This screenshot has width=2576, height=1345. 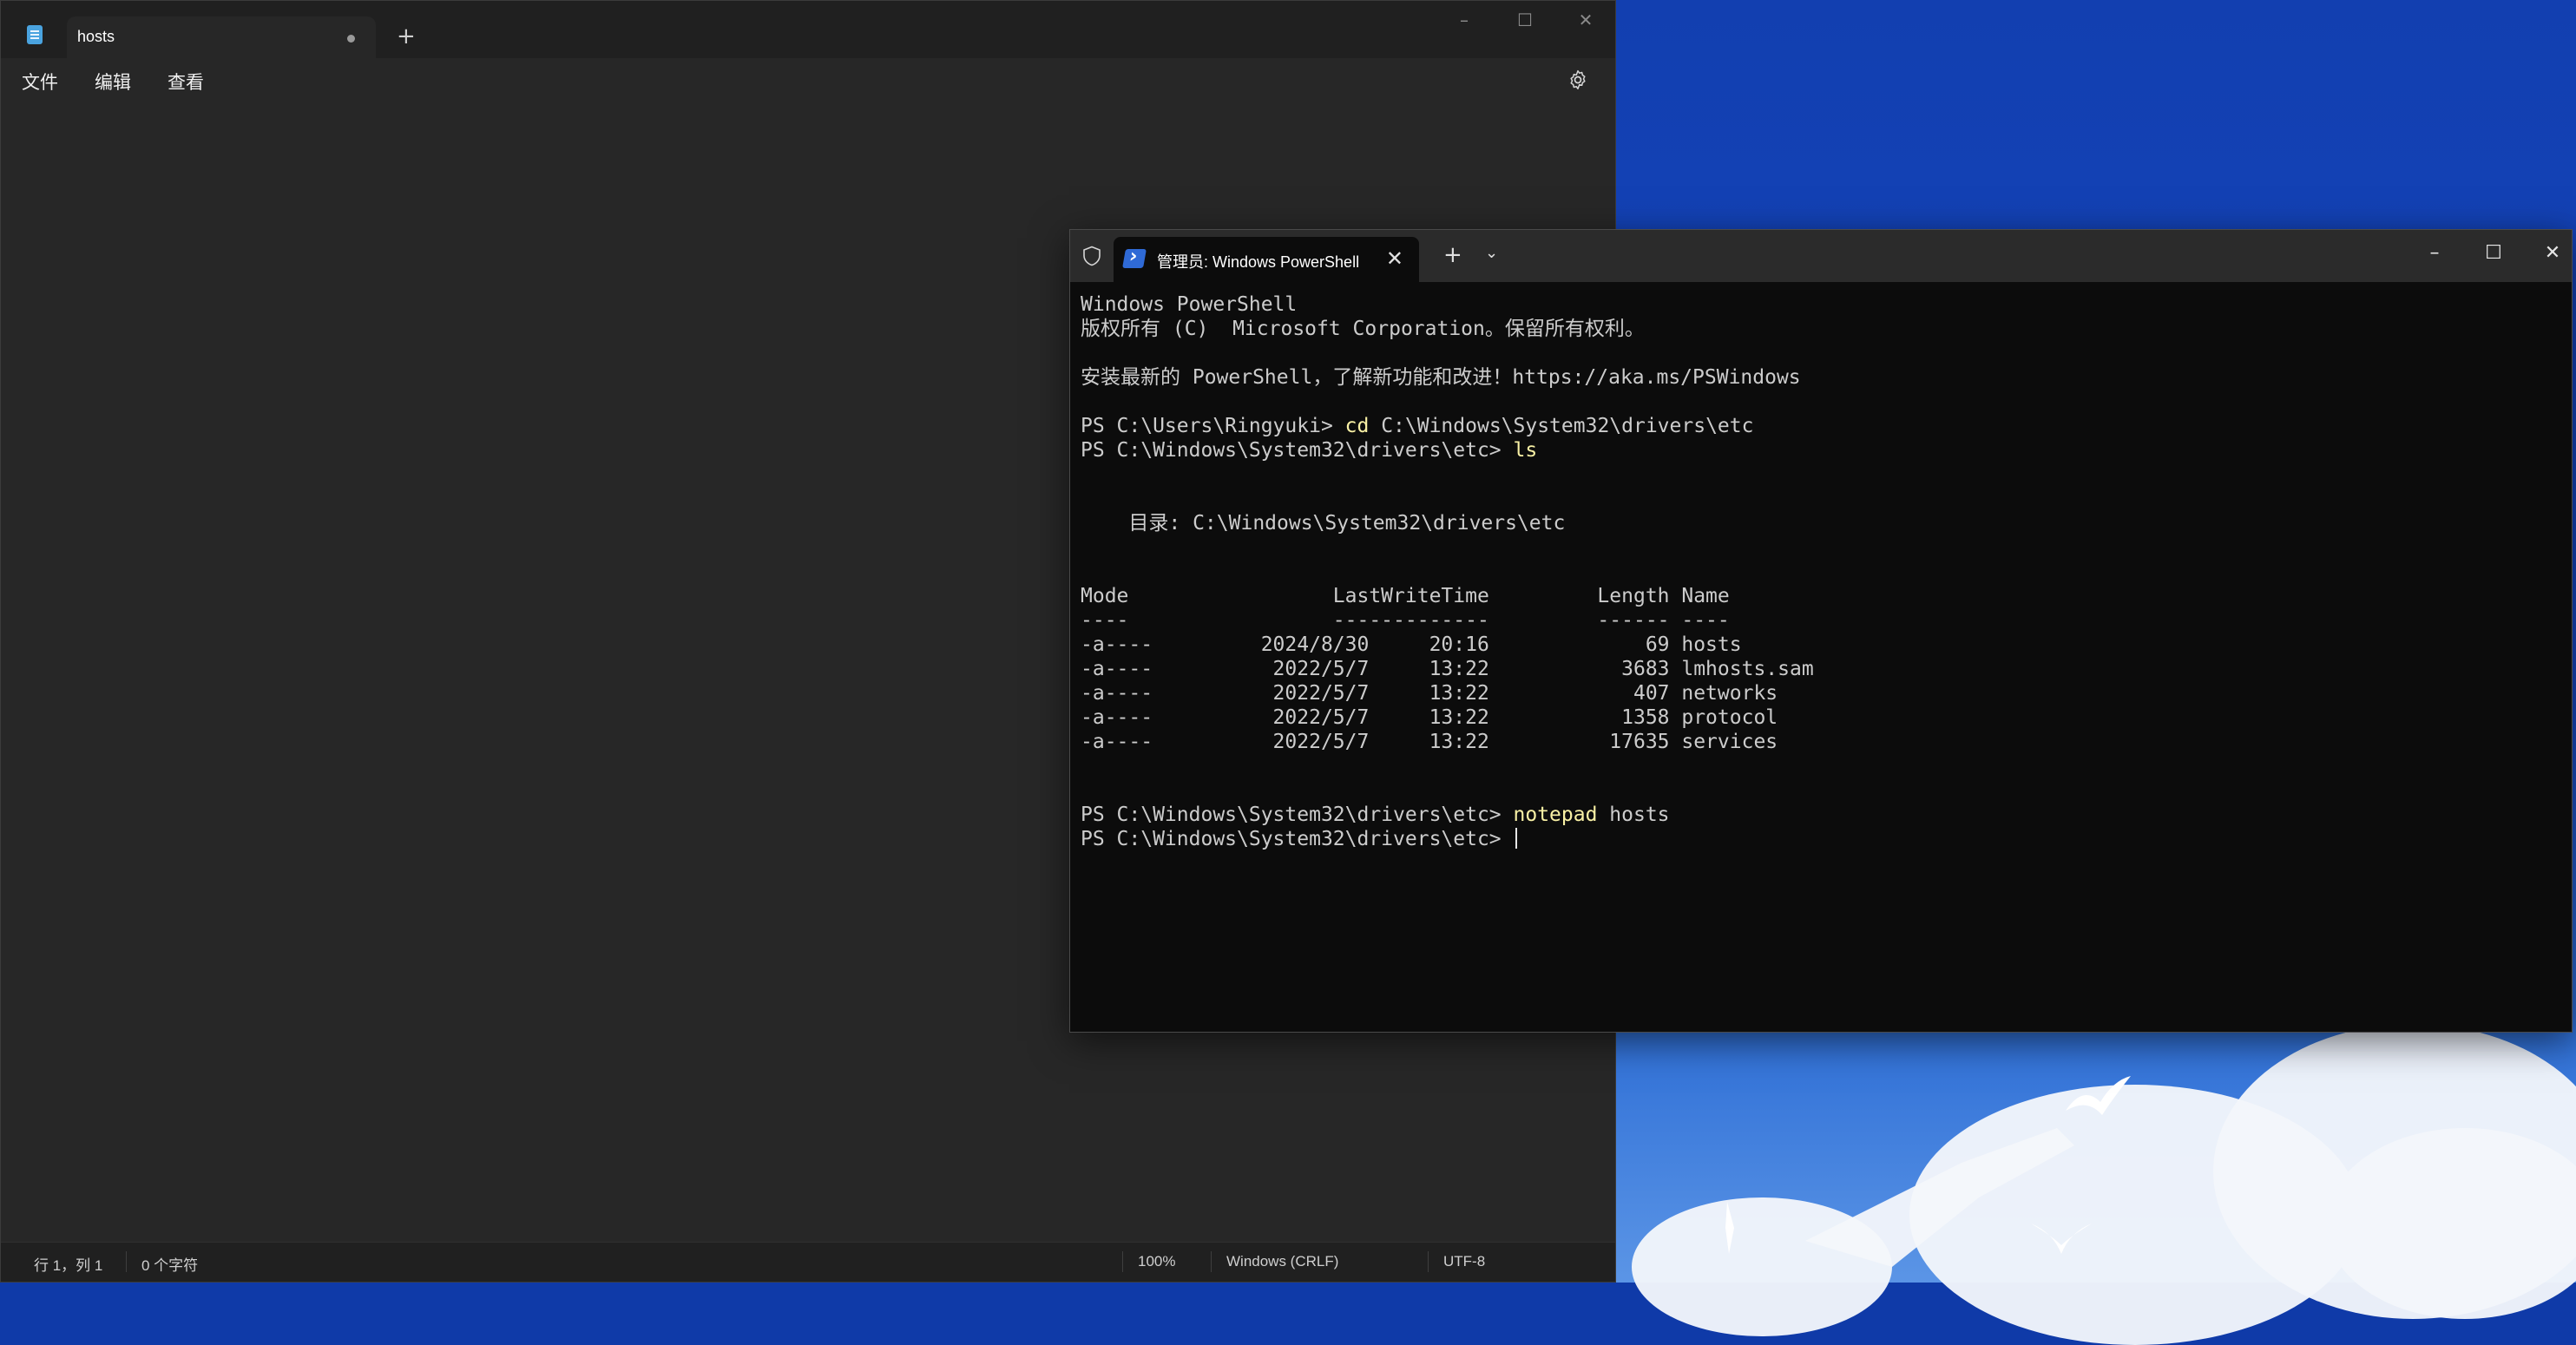 I want to click on line-ending: Windows (CRLF), so click(x=1282, y=1261).